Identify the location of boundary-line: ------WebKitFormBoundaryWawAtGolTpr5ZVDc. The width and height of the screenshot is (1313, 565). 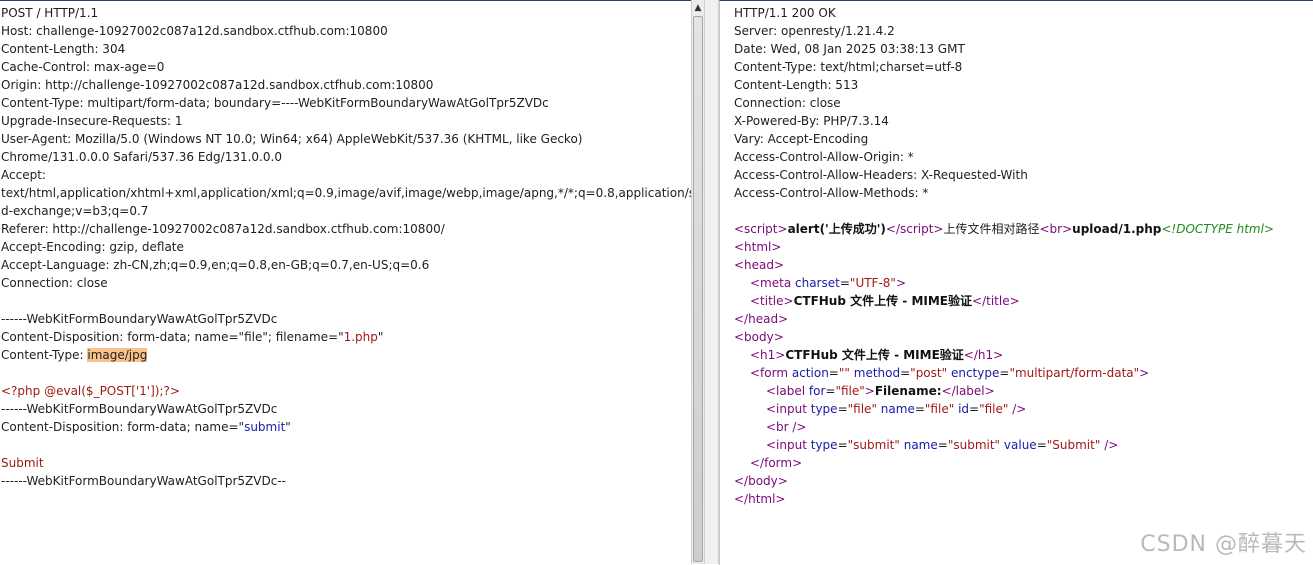
(139, 409).